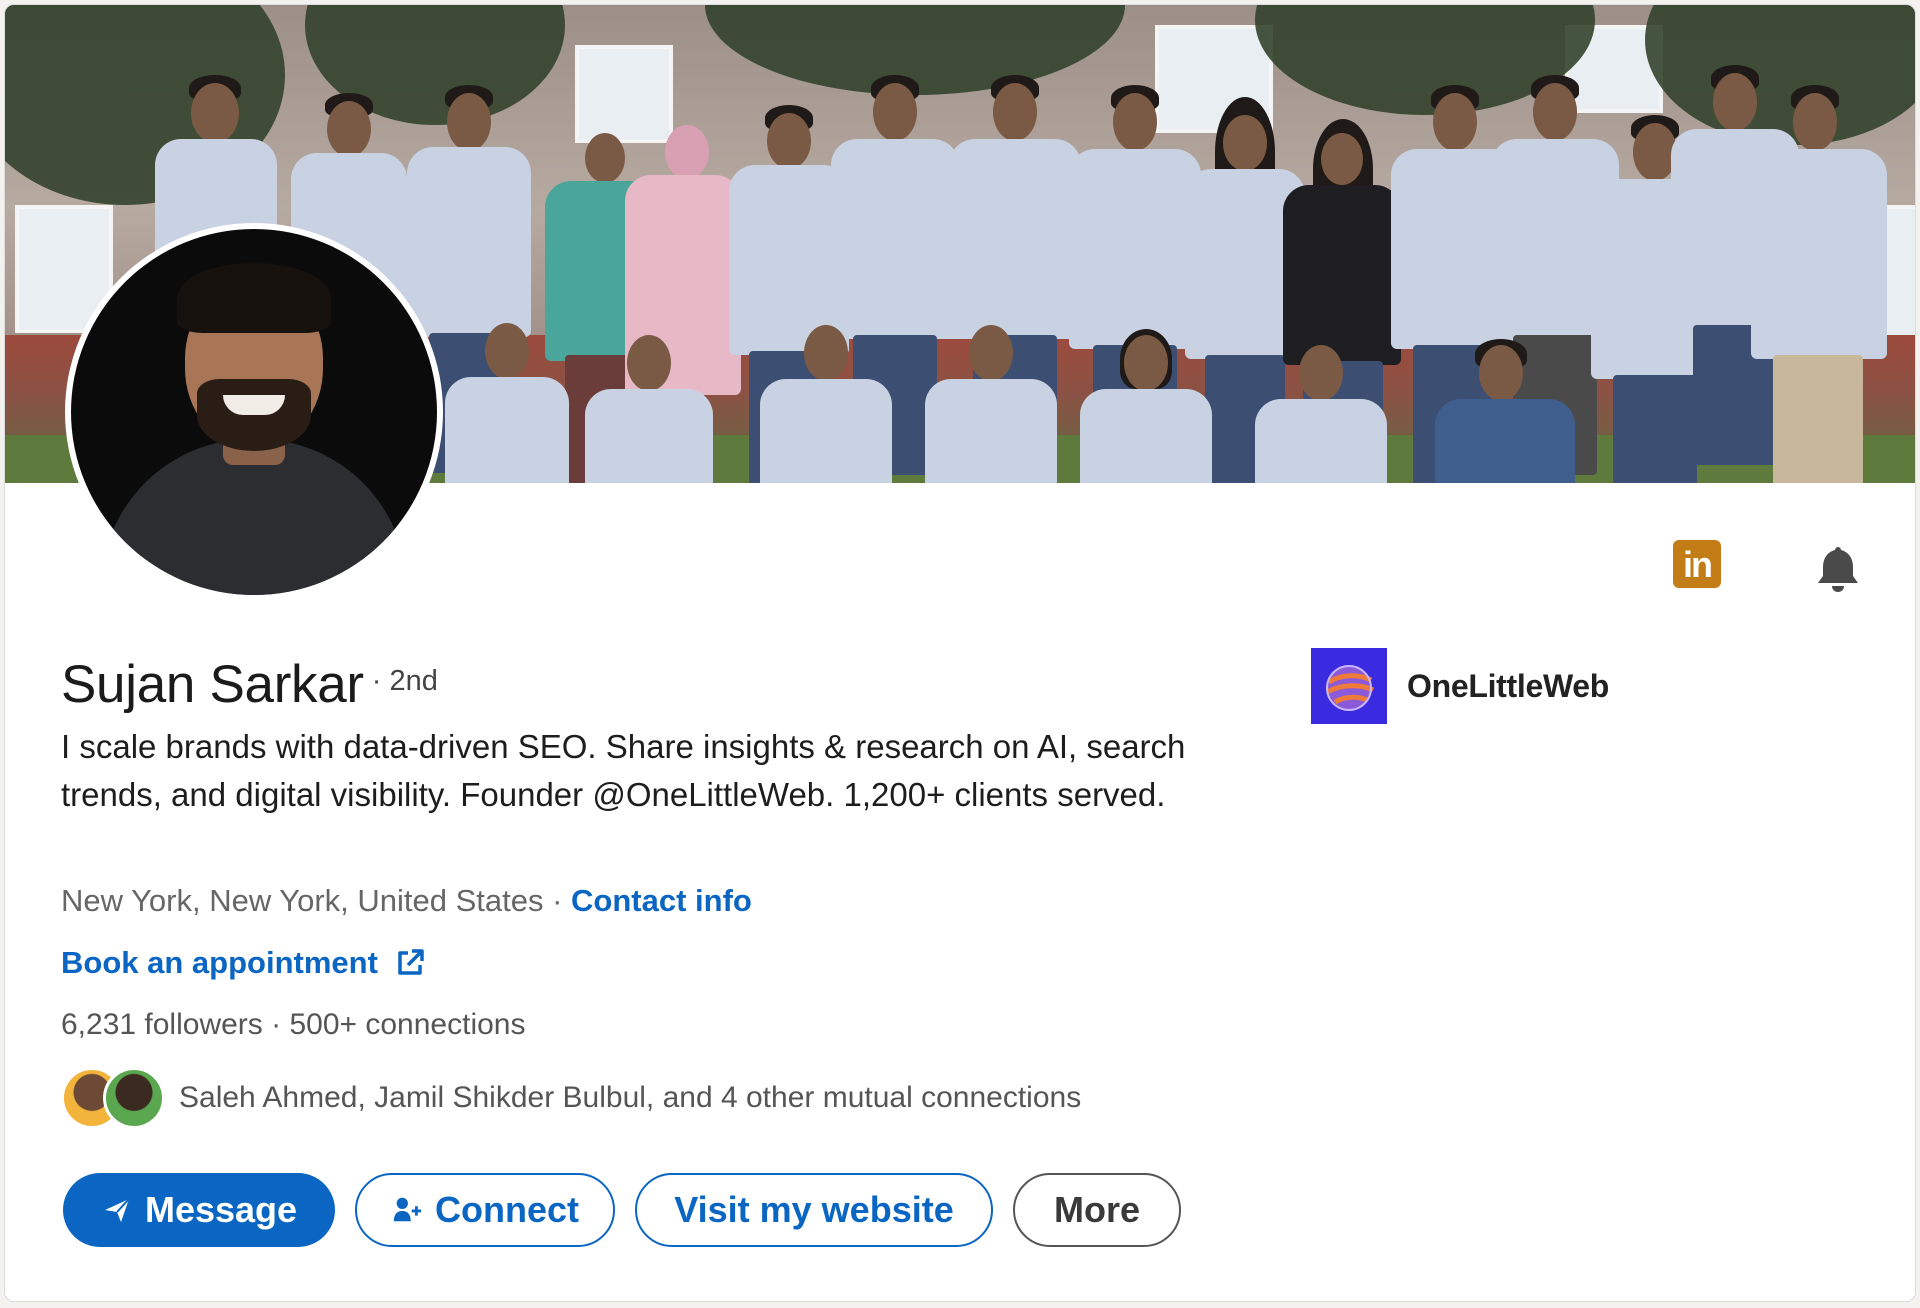  What do you see at coordinates (1838, 569) in the screenshot?
I see `bell-icon` at bounding box center [1838, 569].